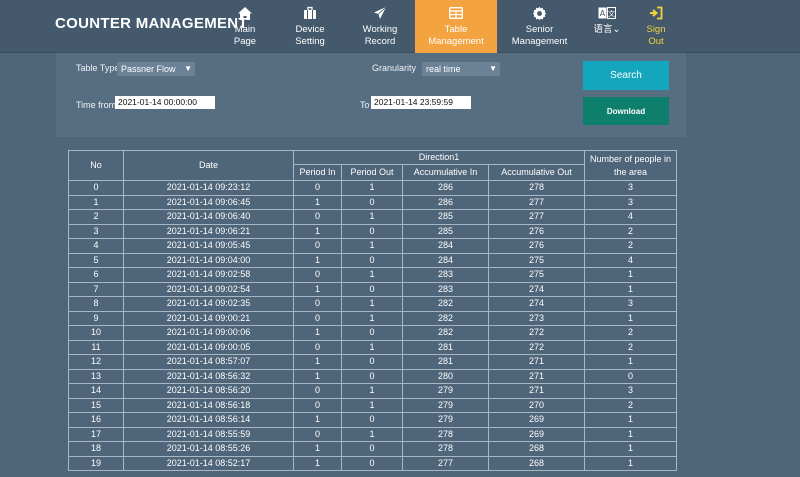 This screenshot has width=800, height=477. I want to click on paper-plane-icon, so click(380, 13).